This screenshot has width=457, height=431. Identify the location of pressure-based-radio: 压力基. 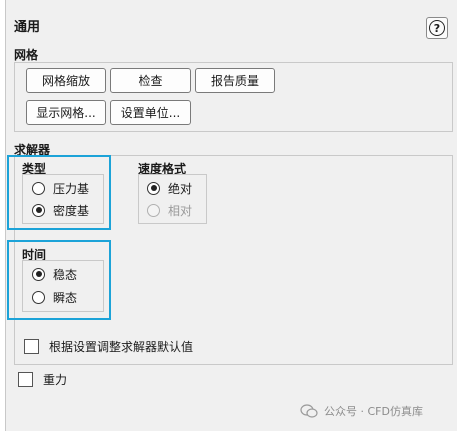
(60, 188).